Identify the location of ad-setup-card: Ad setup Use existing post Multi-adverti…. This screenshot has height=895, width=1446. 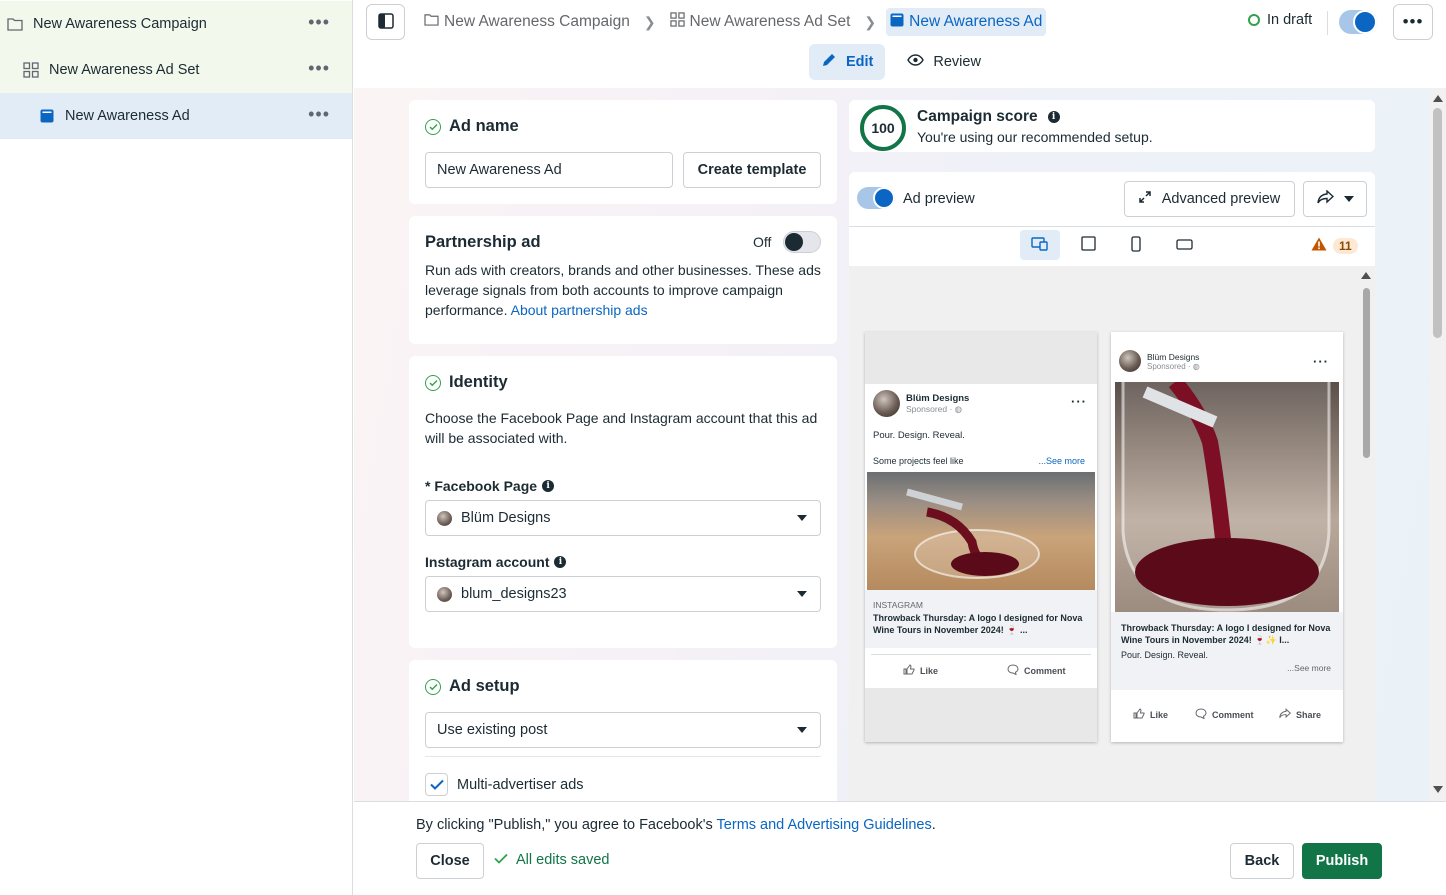
(623, 730).